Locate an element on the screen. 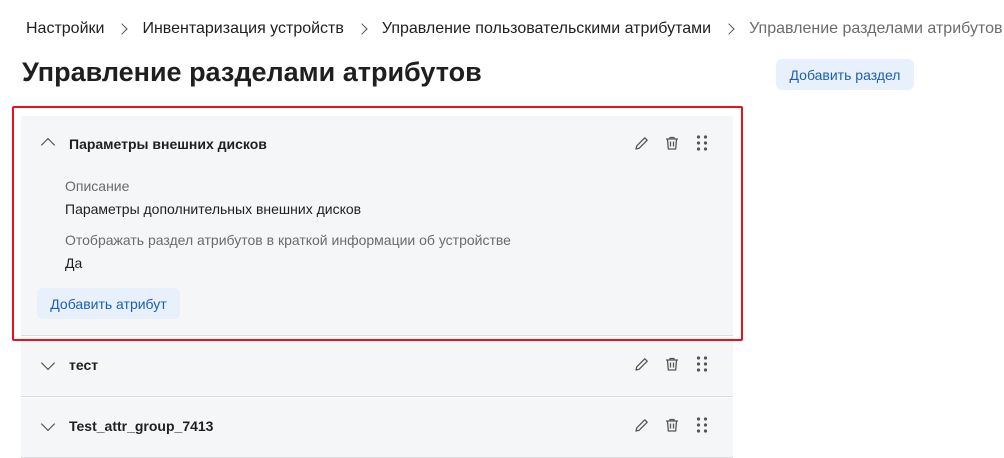  section-header: Test_attr_group_7413 is located at coordinates (377, 426).